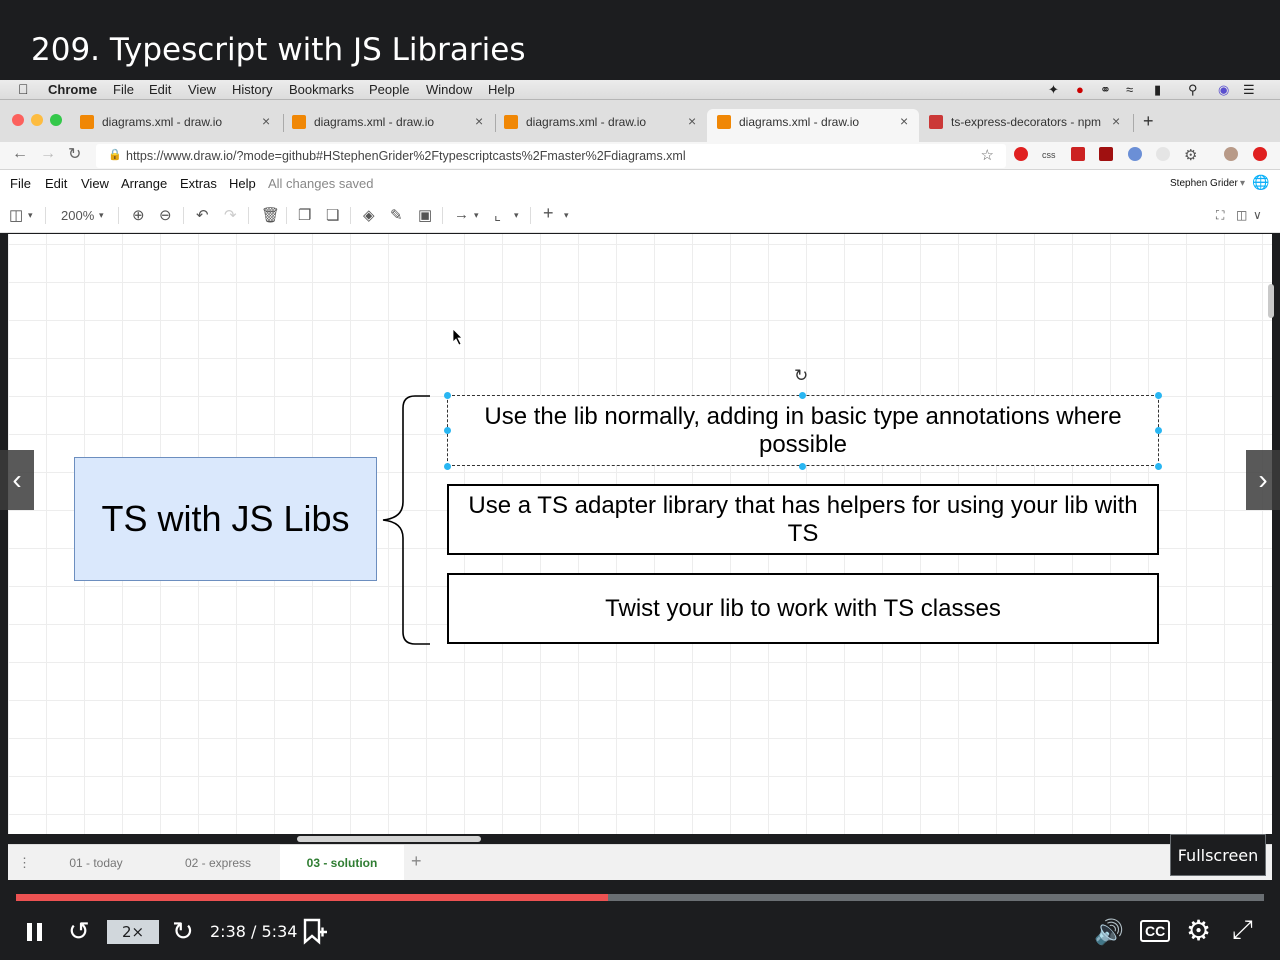  I want to click on menubar-help: Help, so click(501, 89).